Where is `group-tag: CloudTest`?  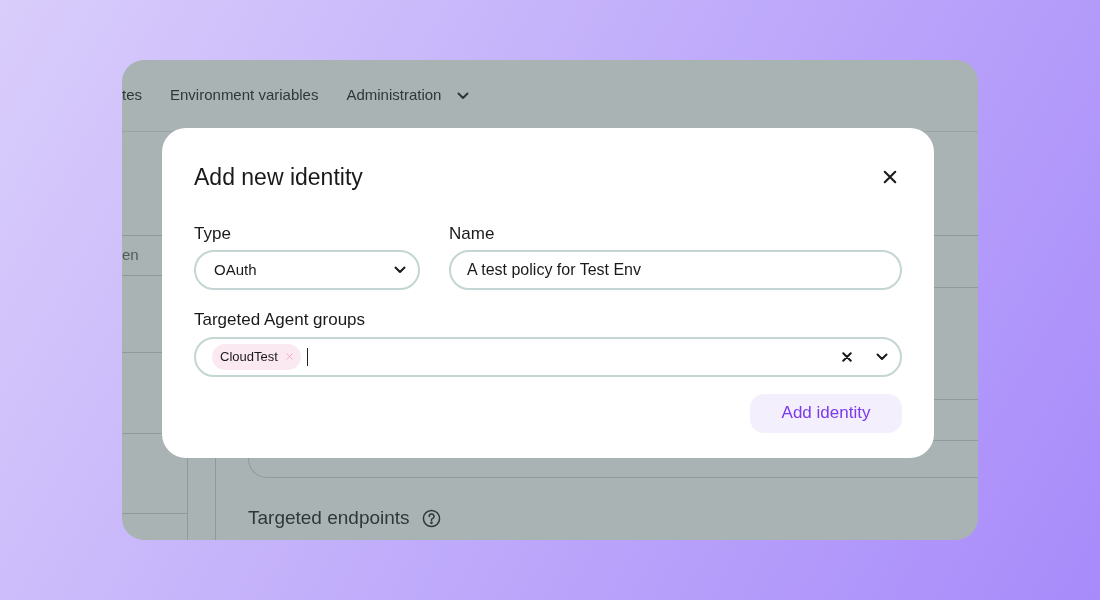
group-tag: CloudTest is located at coordinates (256, 356).